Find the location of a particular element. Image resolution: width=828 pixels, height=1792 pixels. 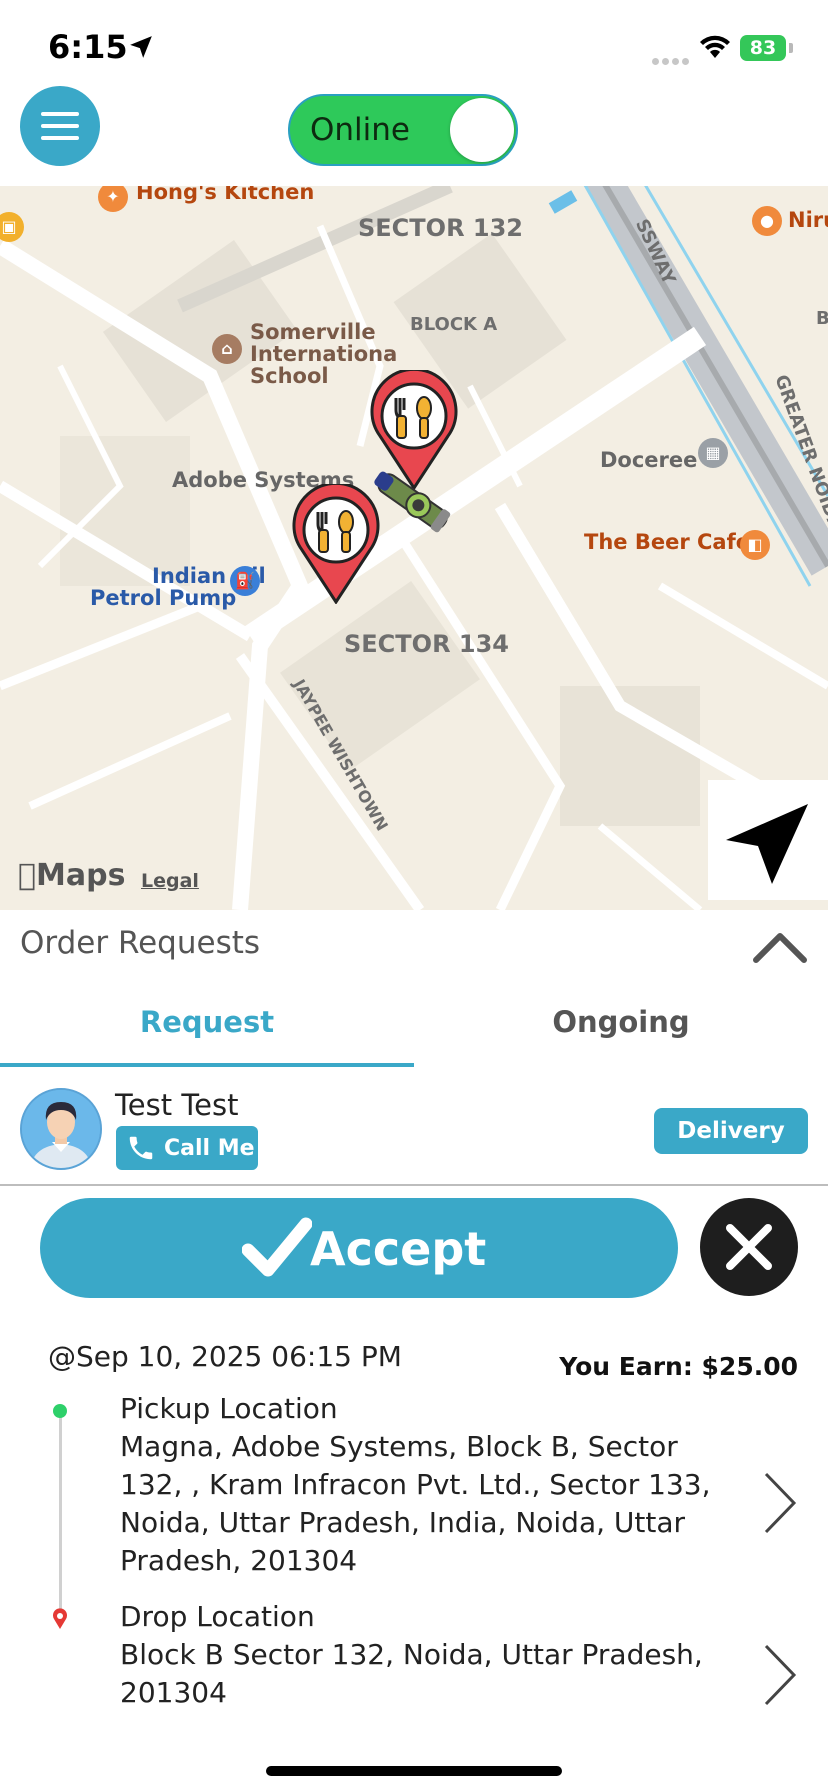

avatar-person-icon is located at coordinates (61, 1129).